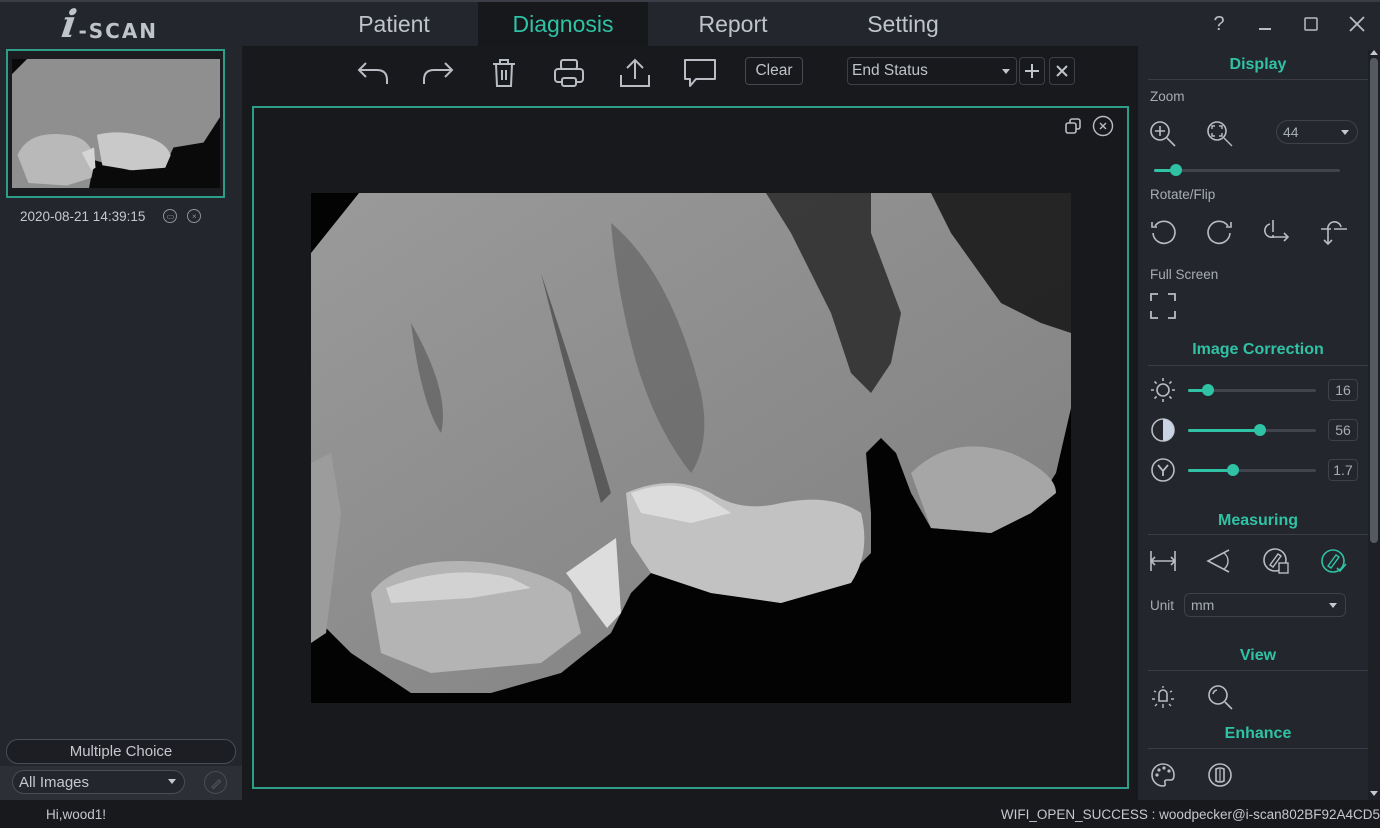 The height and width of the screenshot is (828, 1380). I want to click on rotate-right-icon, so click(1219, 232).